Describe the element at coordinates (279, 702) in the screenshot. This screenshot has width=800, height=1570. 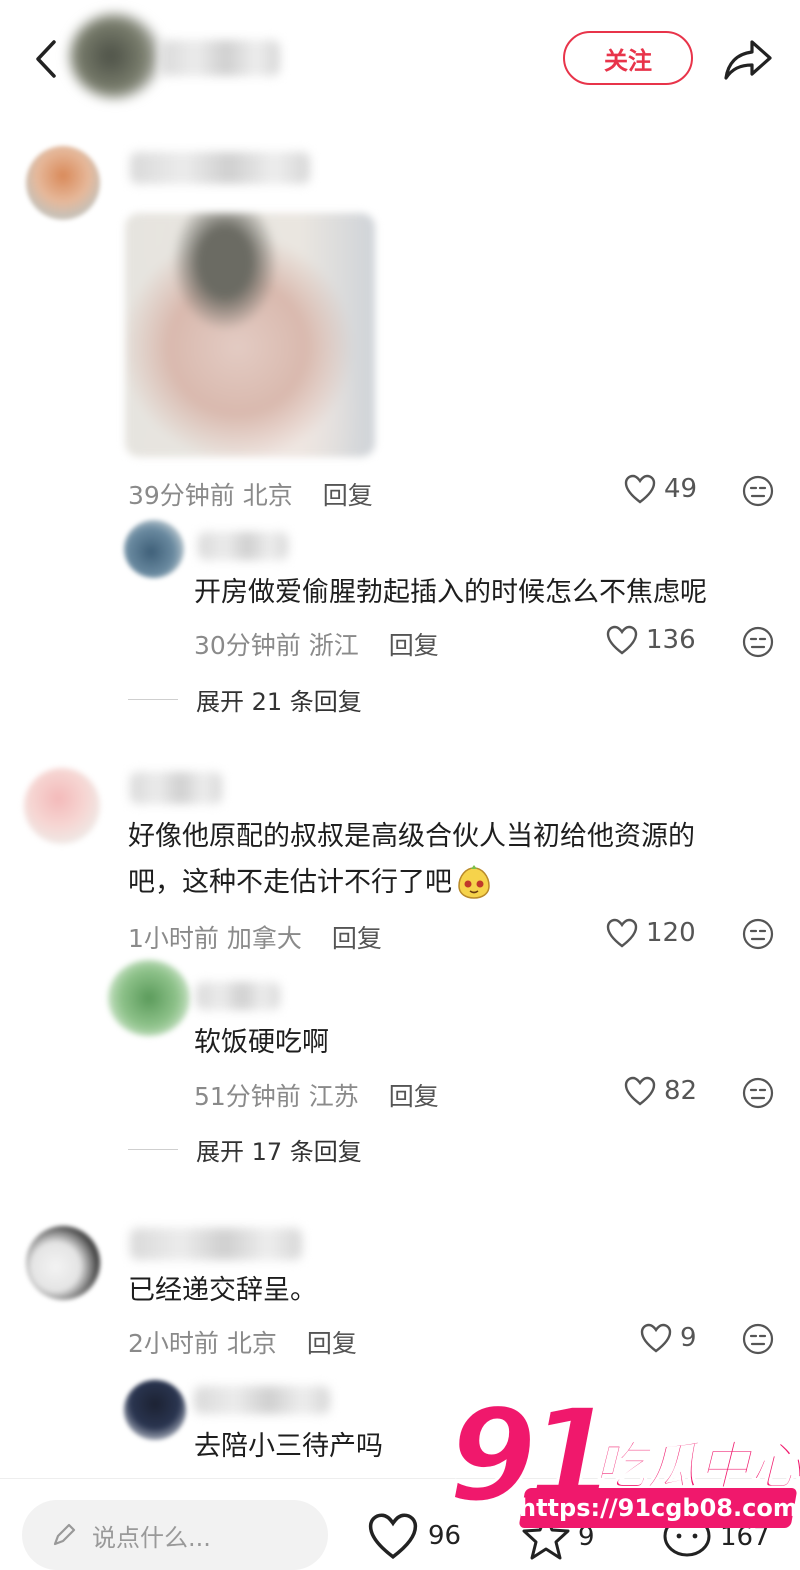
I see `expand-replies-label: 展开 21 条回复` at that location.